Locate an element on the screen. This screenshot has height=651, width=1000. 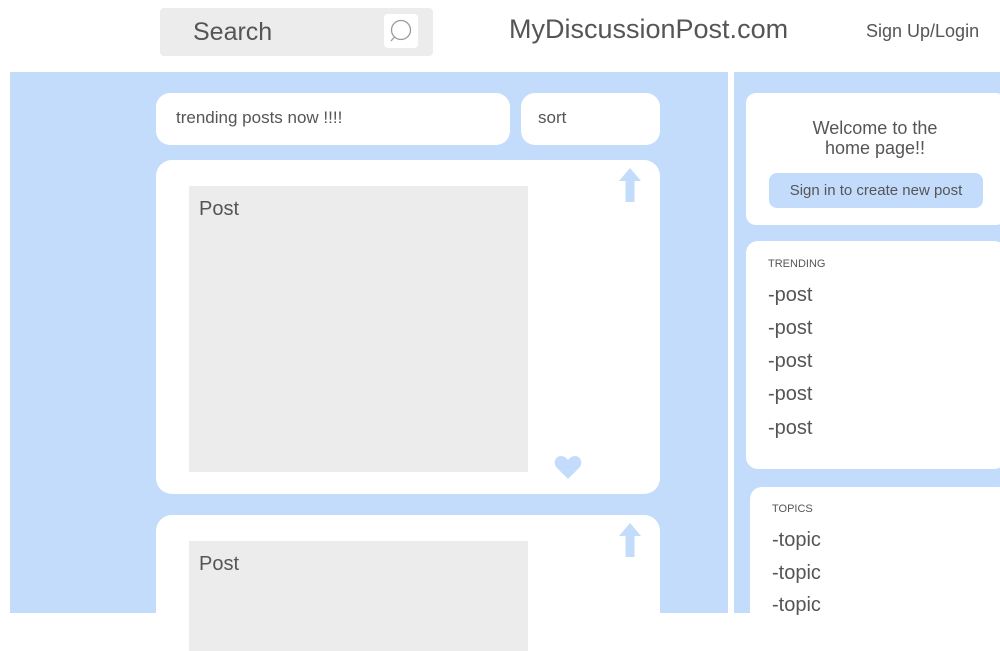
topics-card: TOPICS -topic -topic -topic is located at coordinates (875, 557).